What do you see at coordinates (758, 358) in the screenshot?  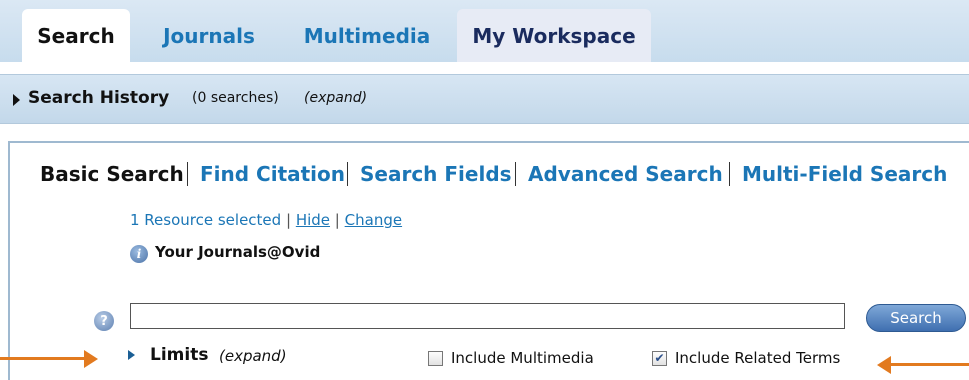 I see `include-related-terms-label: Include Related Terms` at bounding box center [758, 358].